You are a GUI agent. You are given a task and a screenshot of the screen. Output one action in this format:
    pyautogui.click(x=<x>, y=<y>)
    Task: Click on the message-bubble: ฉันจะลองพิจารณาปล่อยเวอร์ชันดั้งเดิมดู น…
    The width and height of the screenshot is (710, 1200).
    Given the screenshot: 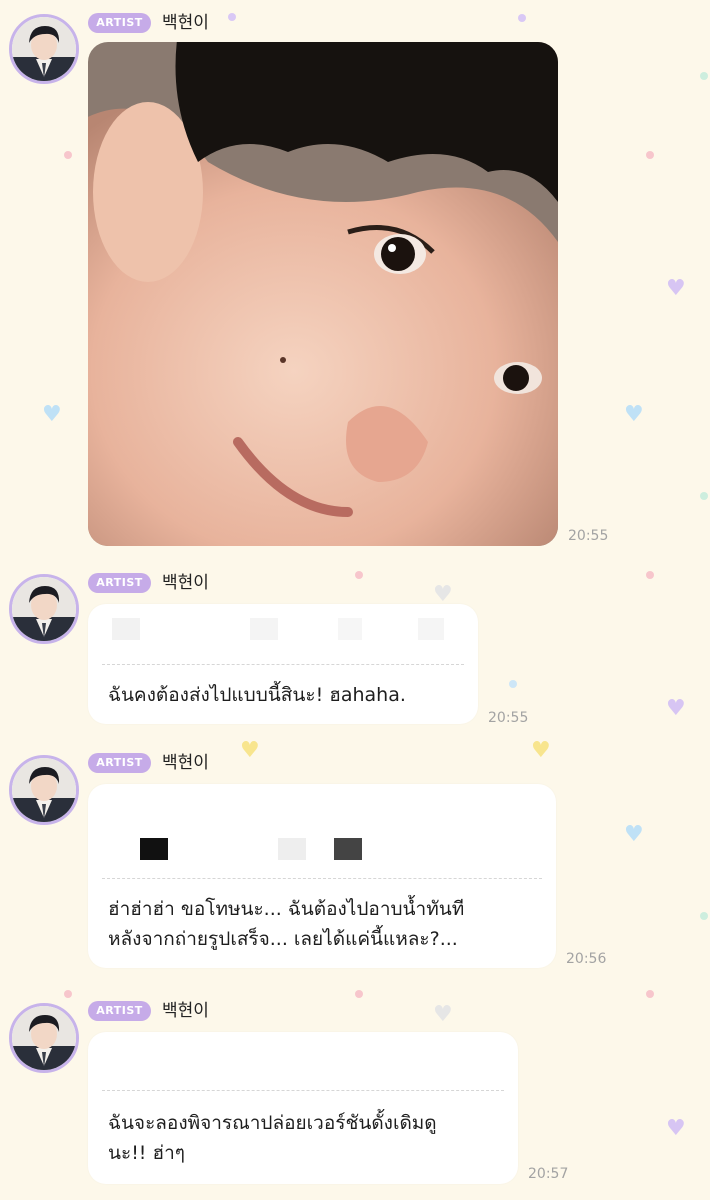 What is the action you would take?
    pyautogui.click(x=303, y=1108)
    